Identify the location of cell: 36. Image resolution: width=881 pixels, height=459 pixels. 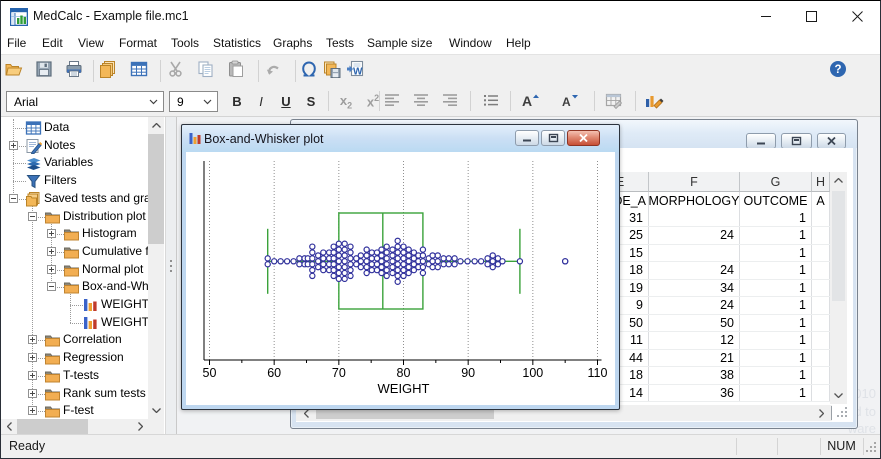
(694, 392).